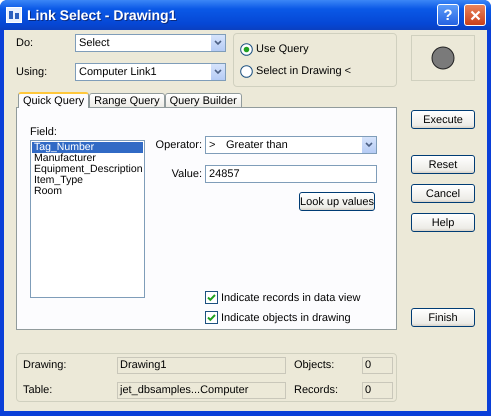 This screenshot has height=416, width=491. Describe the element at coordinates (54, 100) in the screenshot. I see `tab: Quick Query` at that location.